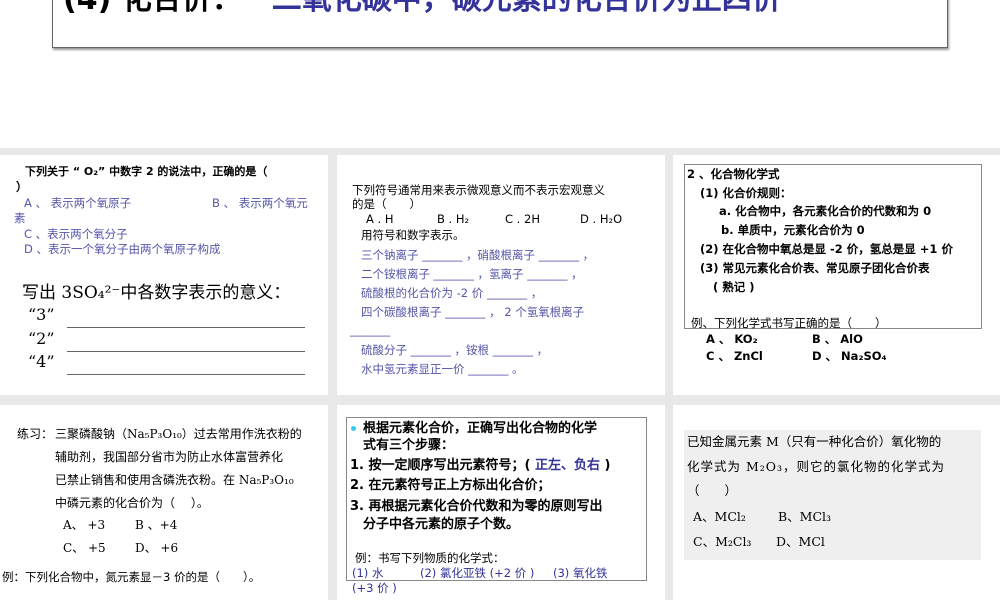 The height and width of the screenshot is (600, 1000). What do you see at coordinates (826, 249) in the screenshot?
I see `rule-2: (2) 在化合物中氧总是显 -2 价，氢总是显 +1 价` at bounding box center [826, 249].